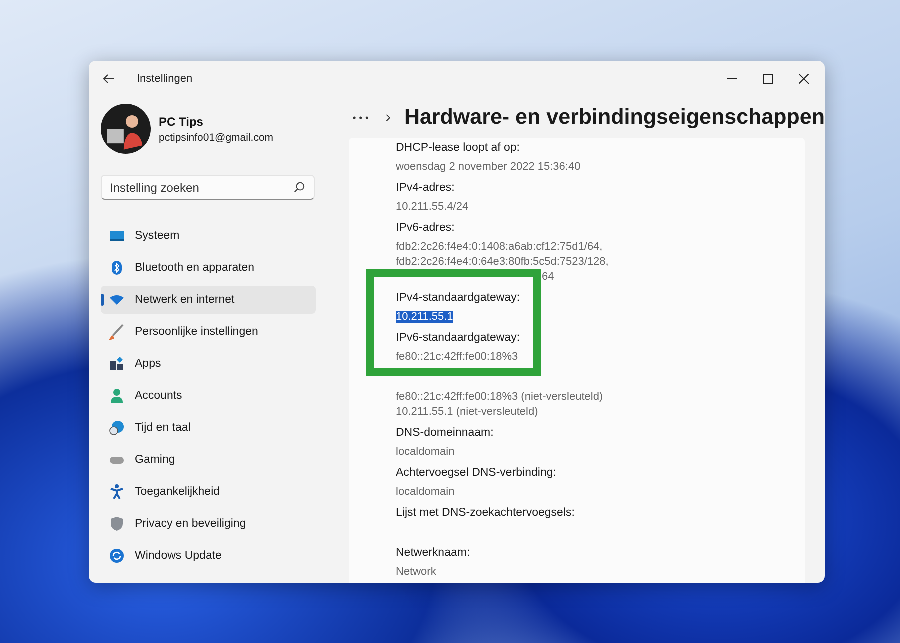 The image size is (900, 643). What do you see at coordinates (614, 117) in the screenshot?
I see `page-title: Hardware- en verbindingseigenschappen` at bounding box center [614, 117].